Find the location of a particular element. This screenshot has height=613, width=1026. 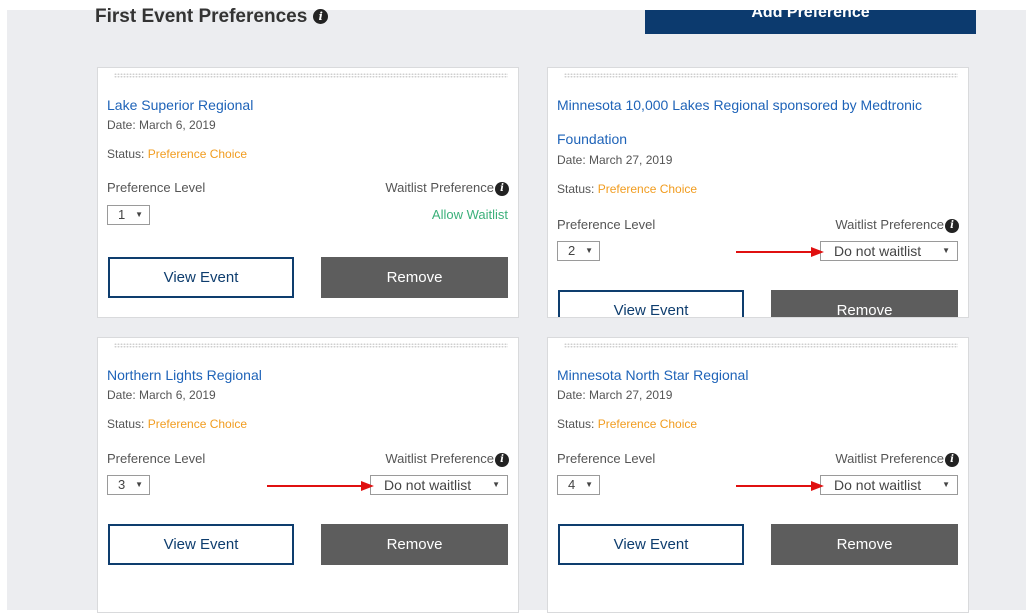

preference-level-value: 2 is located at coordinates (572, 250).